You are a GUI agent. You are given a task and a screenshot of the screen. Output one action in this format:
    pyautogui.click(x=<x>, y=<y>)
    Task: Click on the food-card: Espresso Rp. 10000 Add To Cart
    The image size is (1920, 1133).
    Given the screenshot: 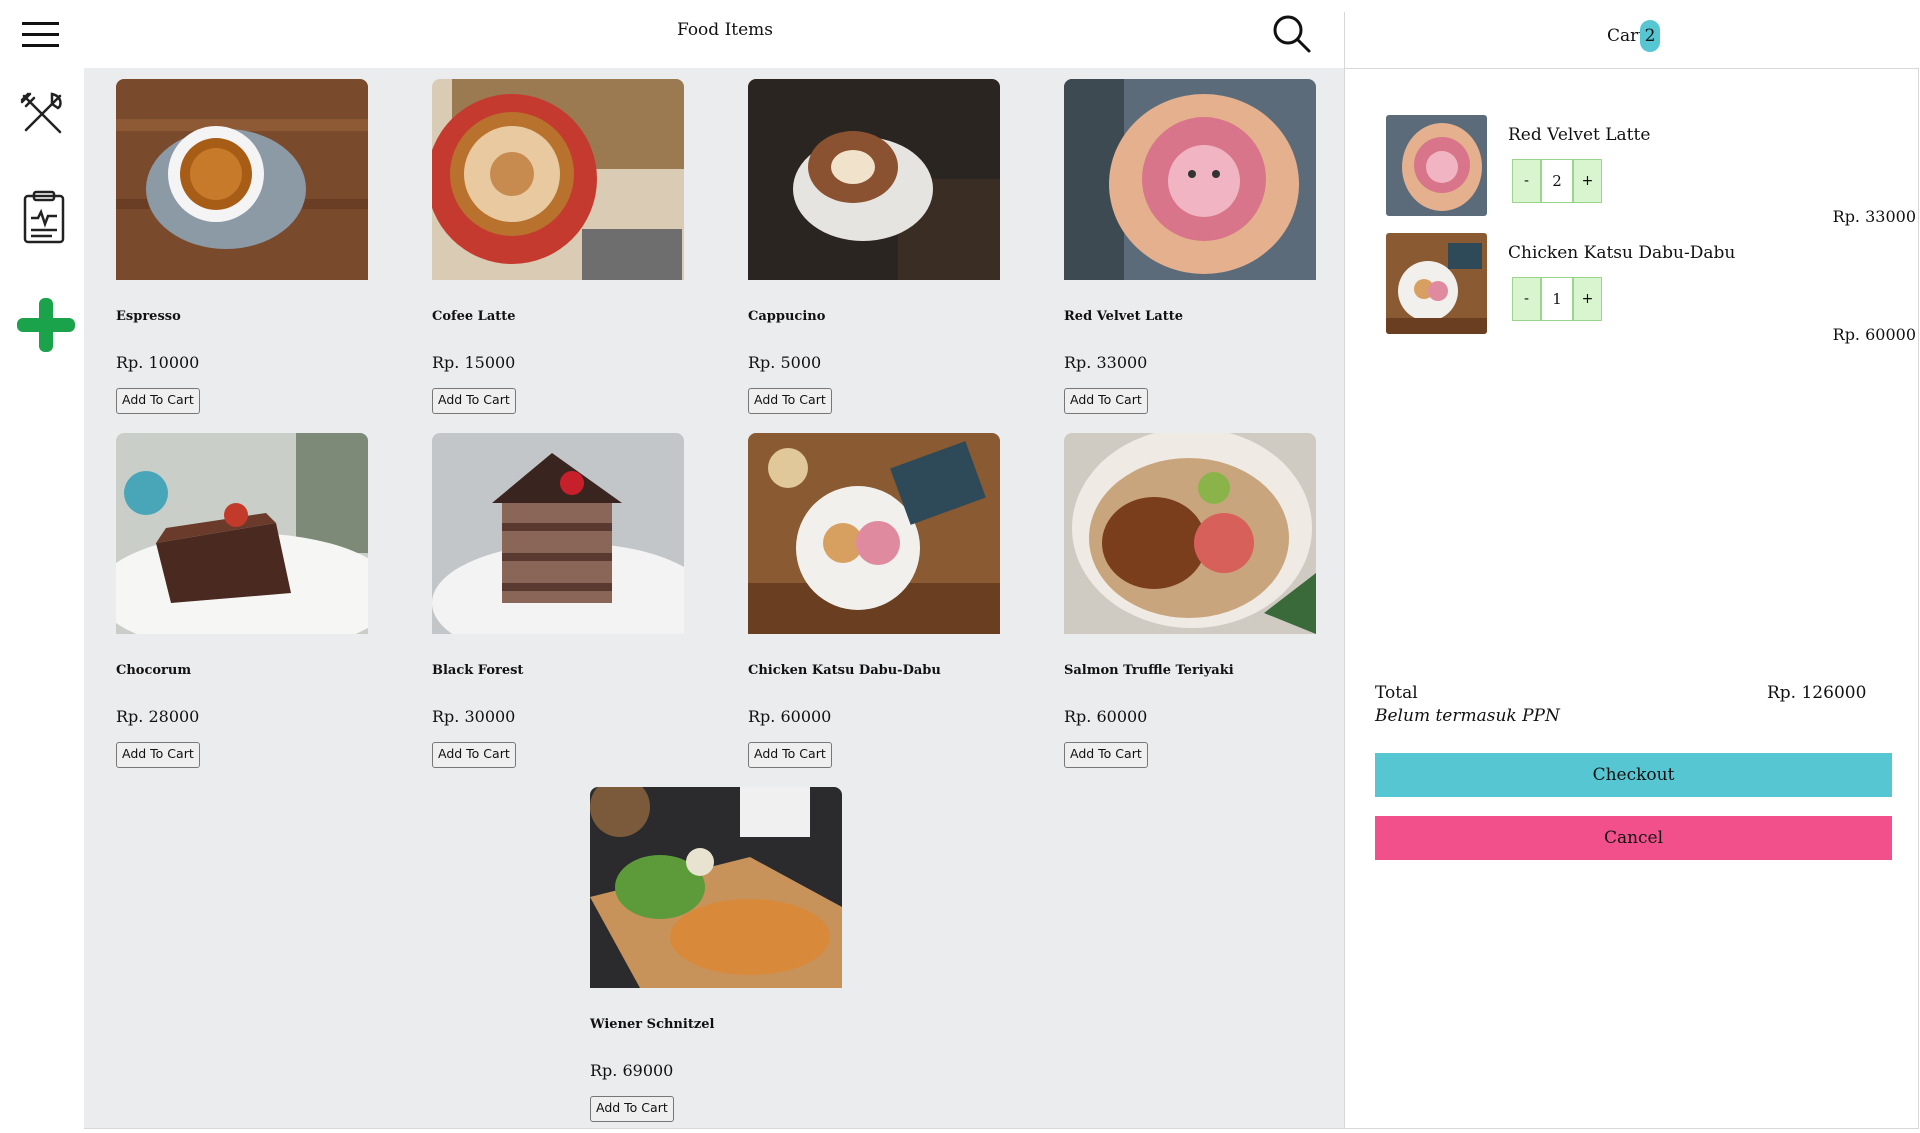 What is the action you would take?
    pyautogui.click(x=242, y=246)
    